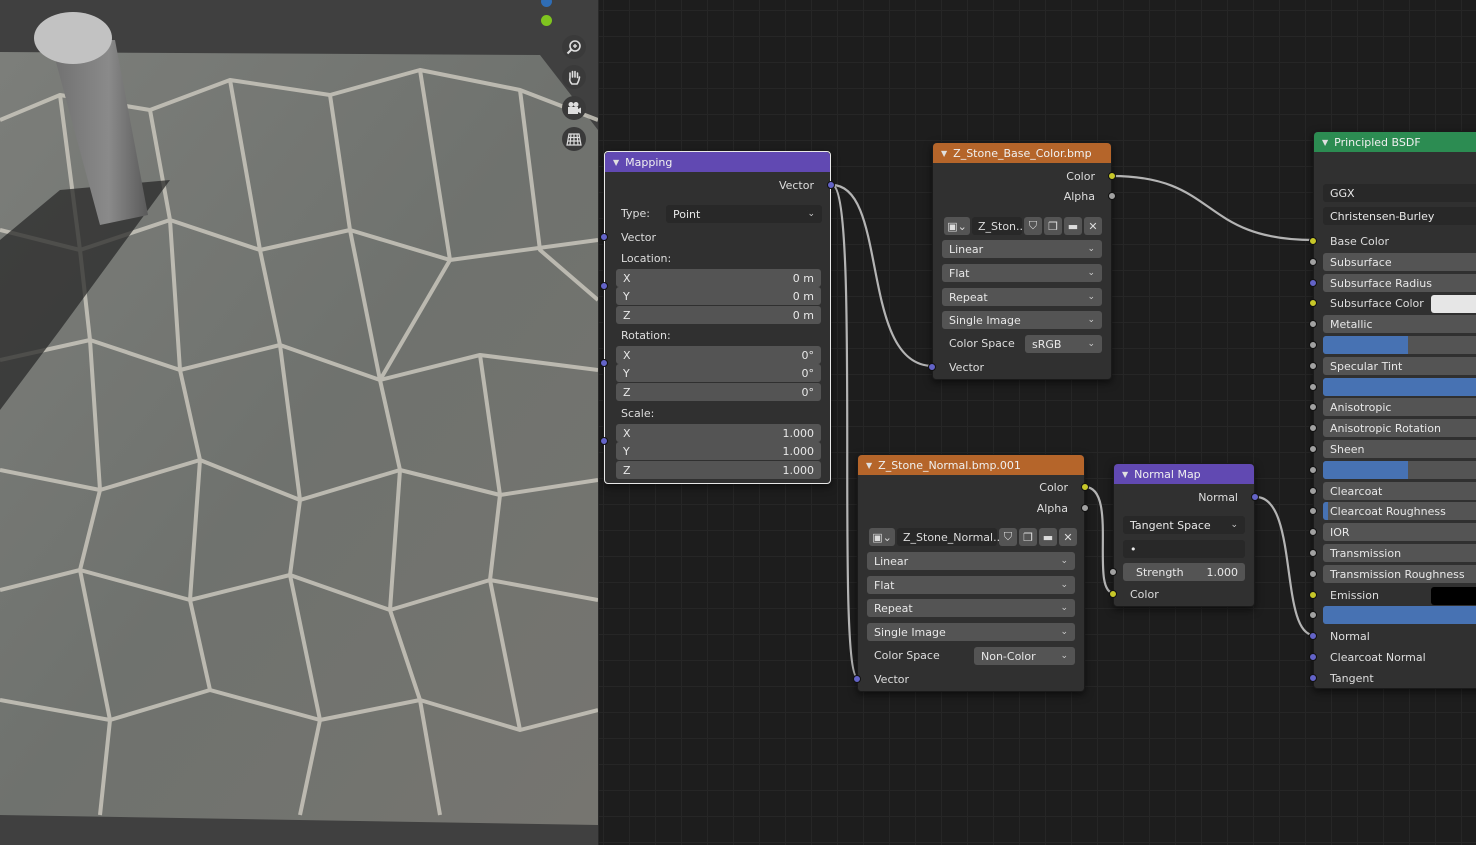 The height and width of the screenshot is (845, 1476). Describe the element at coordinates (1184, 572) in the screenshot. I see `strength-field: Strength 1.000` at that location.